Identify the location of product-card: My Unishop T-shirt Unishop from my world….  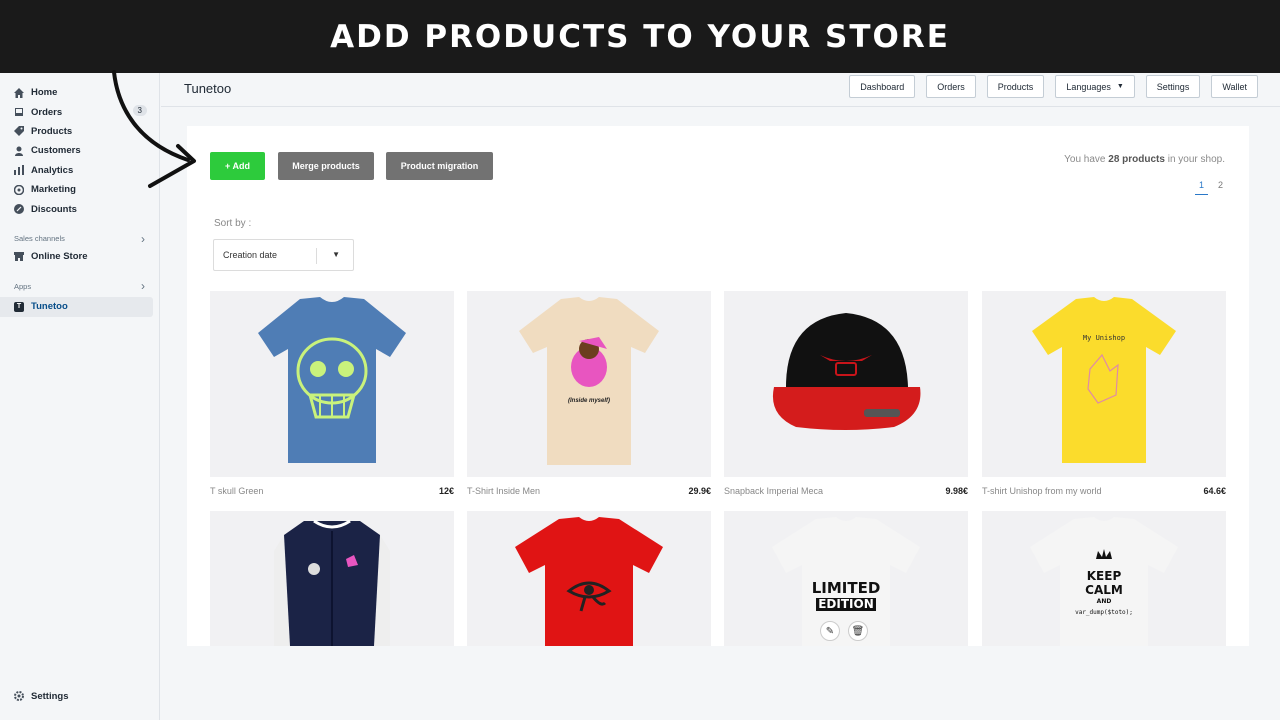
(1104, 393).